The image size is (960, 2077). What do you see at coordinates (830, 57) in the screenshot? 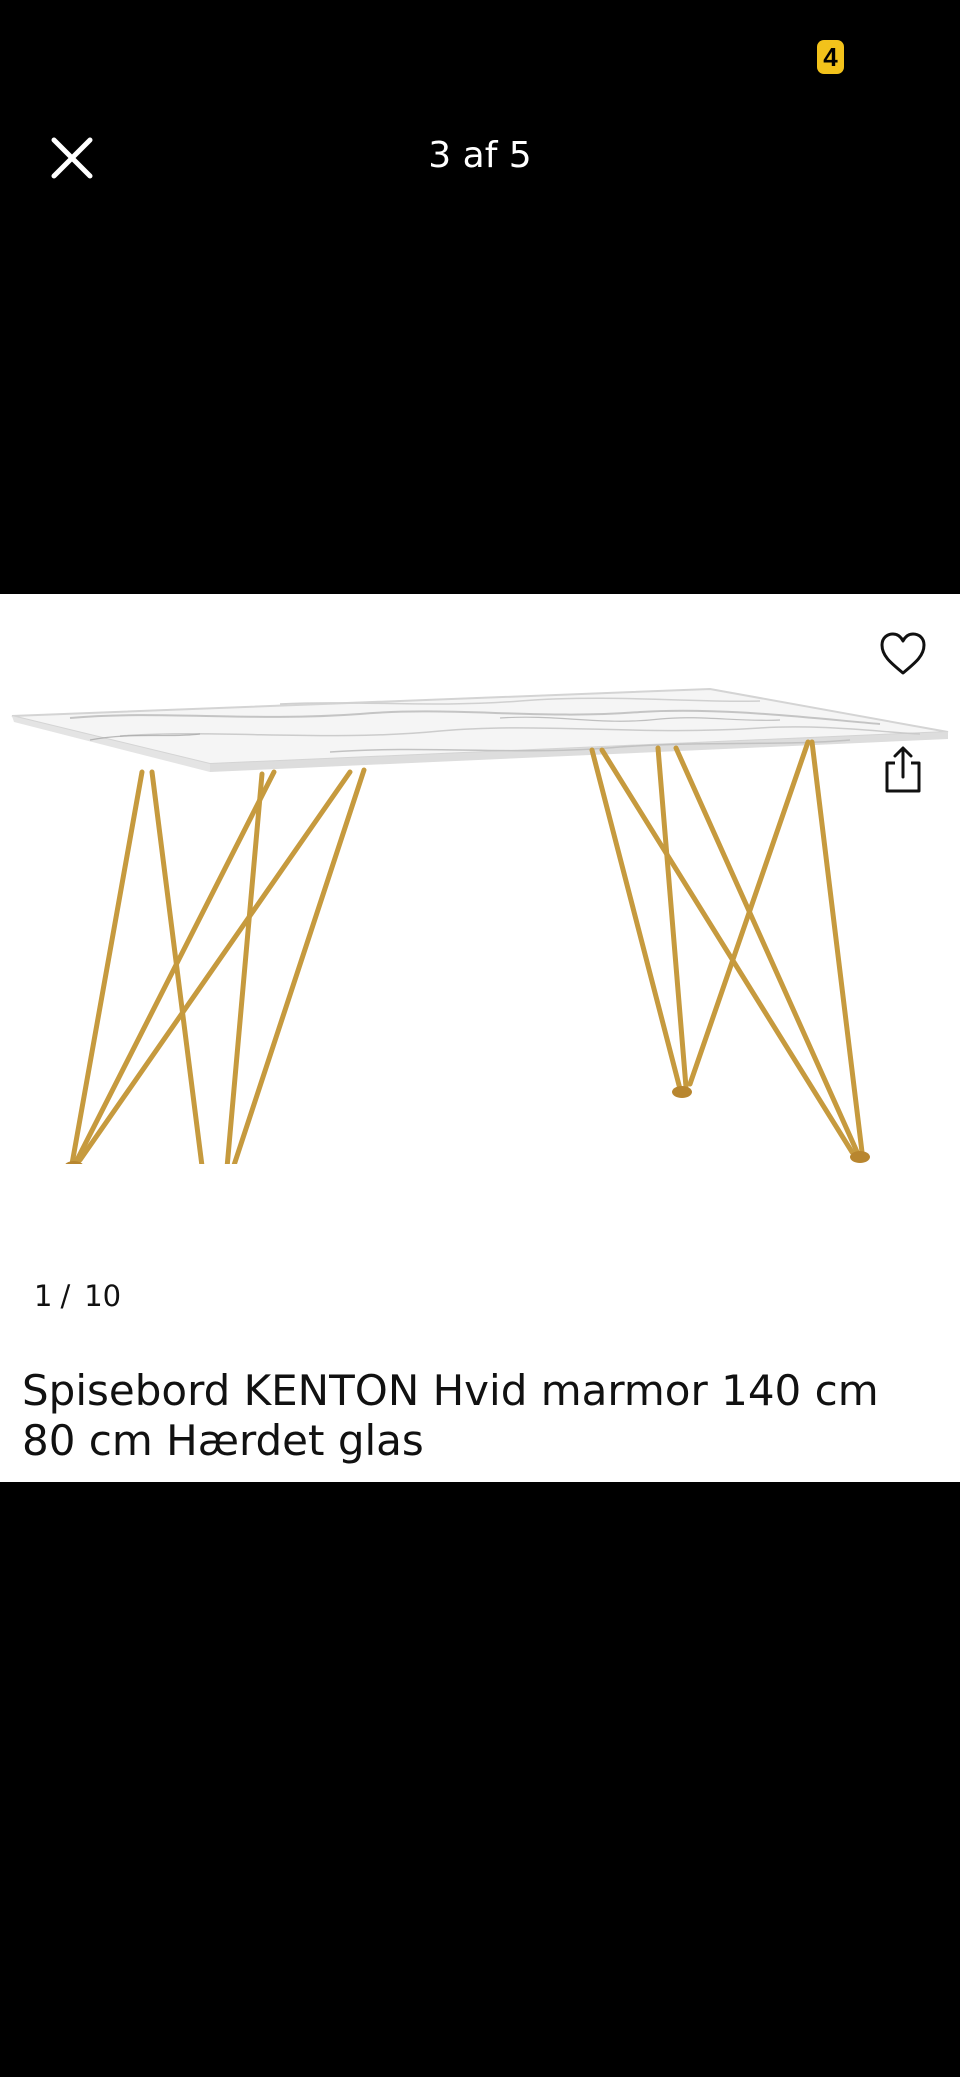
I see `status-badge: 4` at bounding box center [830, 57].